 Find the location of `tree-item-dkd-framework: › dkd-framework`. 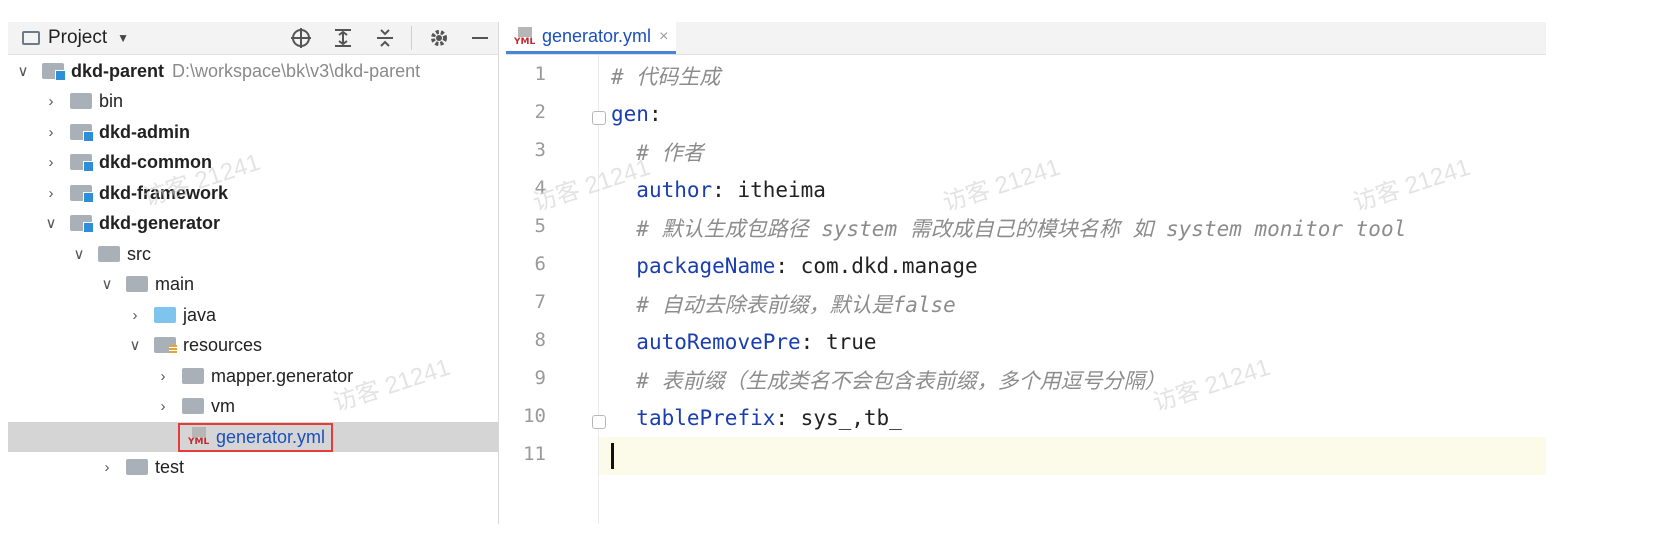

tree-item-dkd-framework: › dkd-framework is located at coordinates (253, 193).